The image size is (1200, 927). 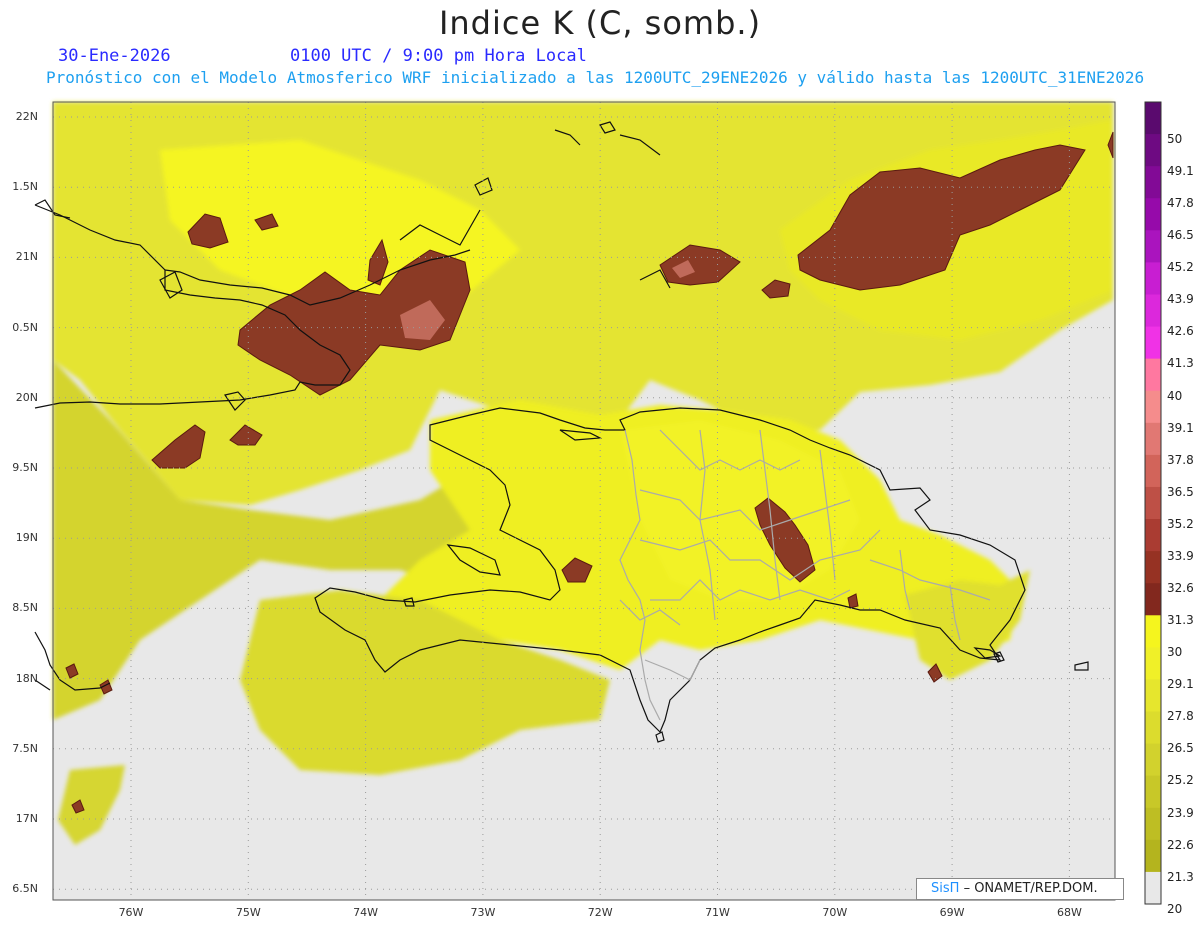 What do you see at coordinates (25, 608) in the screenshot?
I see `latitude-label: 8.5N` at bounding box center [25, 608].